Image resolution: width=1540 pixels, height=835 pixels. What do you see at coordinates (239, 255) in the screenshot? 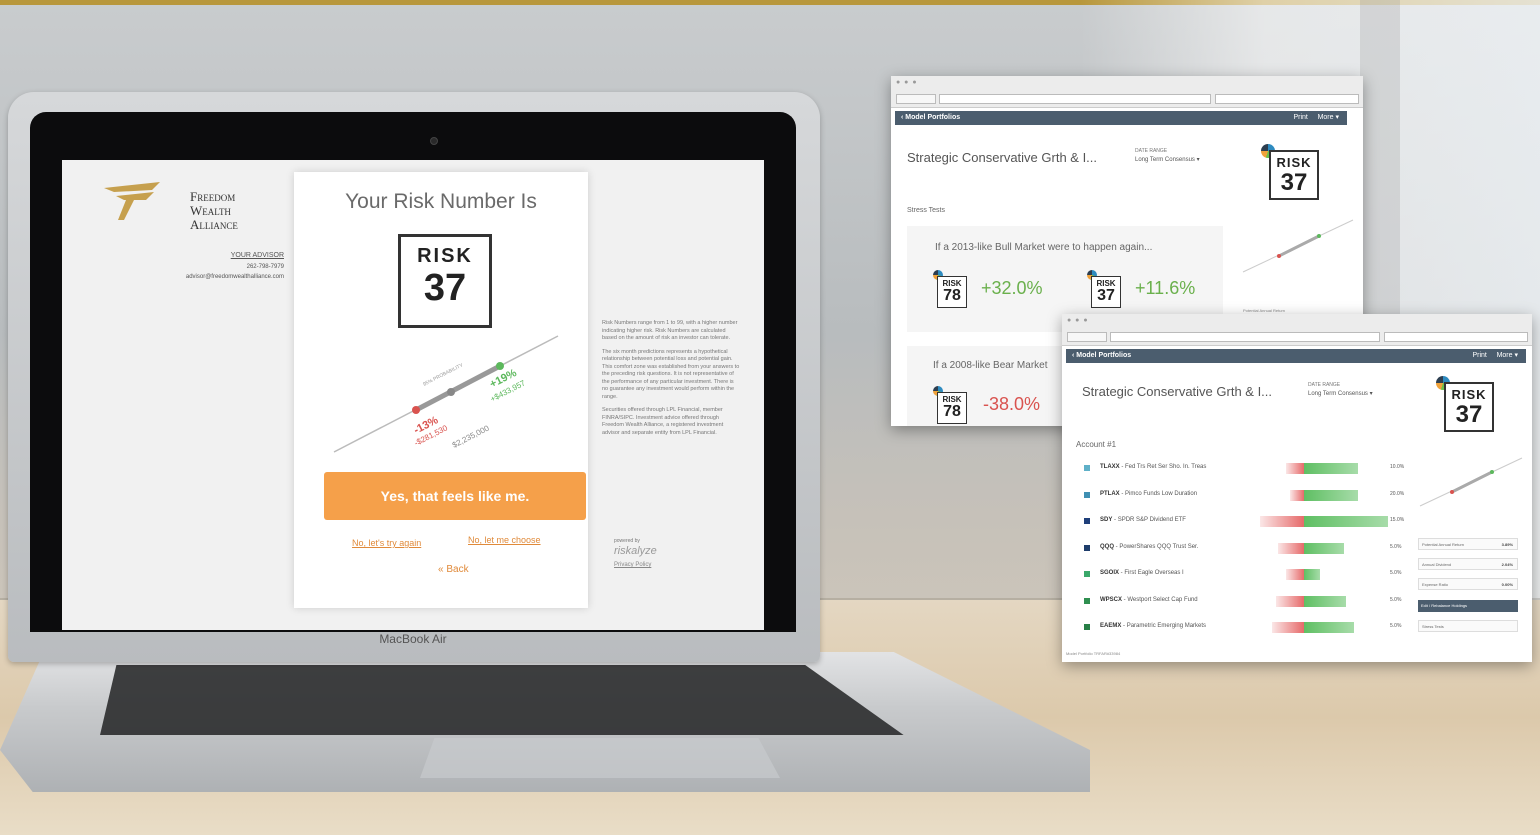
I see `advisor-label: YOUR ADVISOR` at bounding box center [239, 255].